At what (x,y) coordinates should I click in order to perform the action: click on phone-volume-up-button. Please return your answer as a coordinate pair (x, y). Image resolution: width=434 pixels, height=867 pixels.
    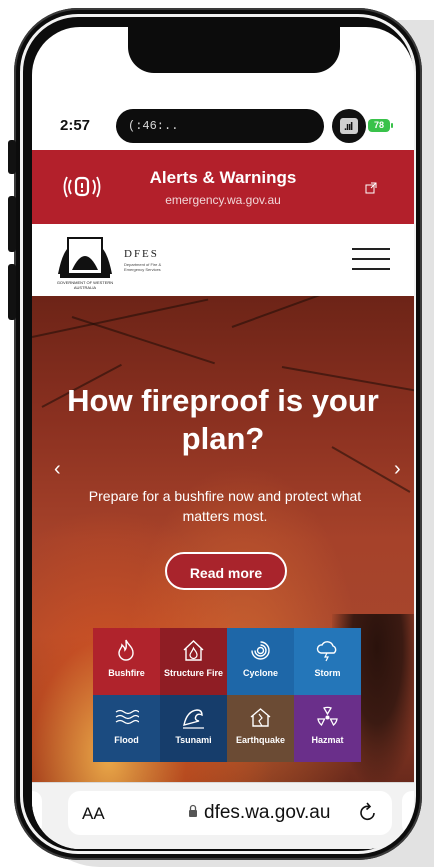
    Looking at the image, I should click on (12, 224).